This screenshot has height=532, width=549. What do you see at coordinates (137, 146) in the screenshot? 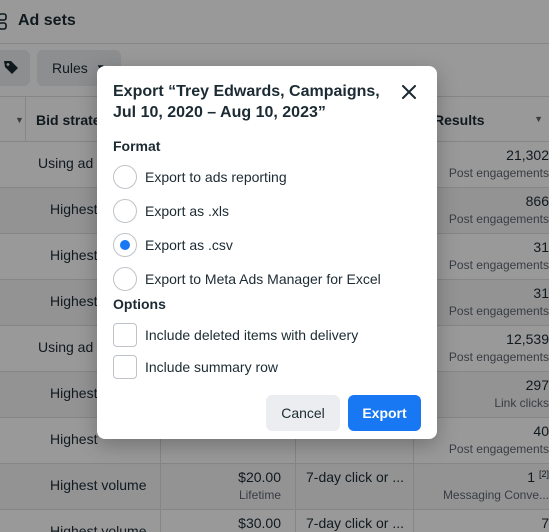
I see `format-heading: Format` at bounding box center [137, 146].